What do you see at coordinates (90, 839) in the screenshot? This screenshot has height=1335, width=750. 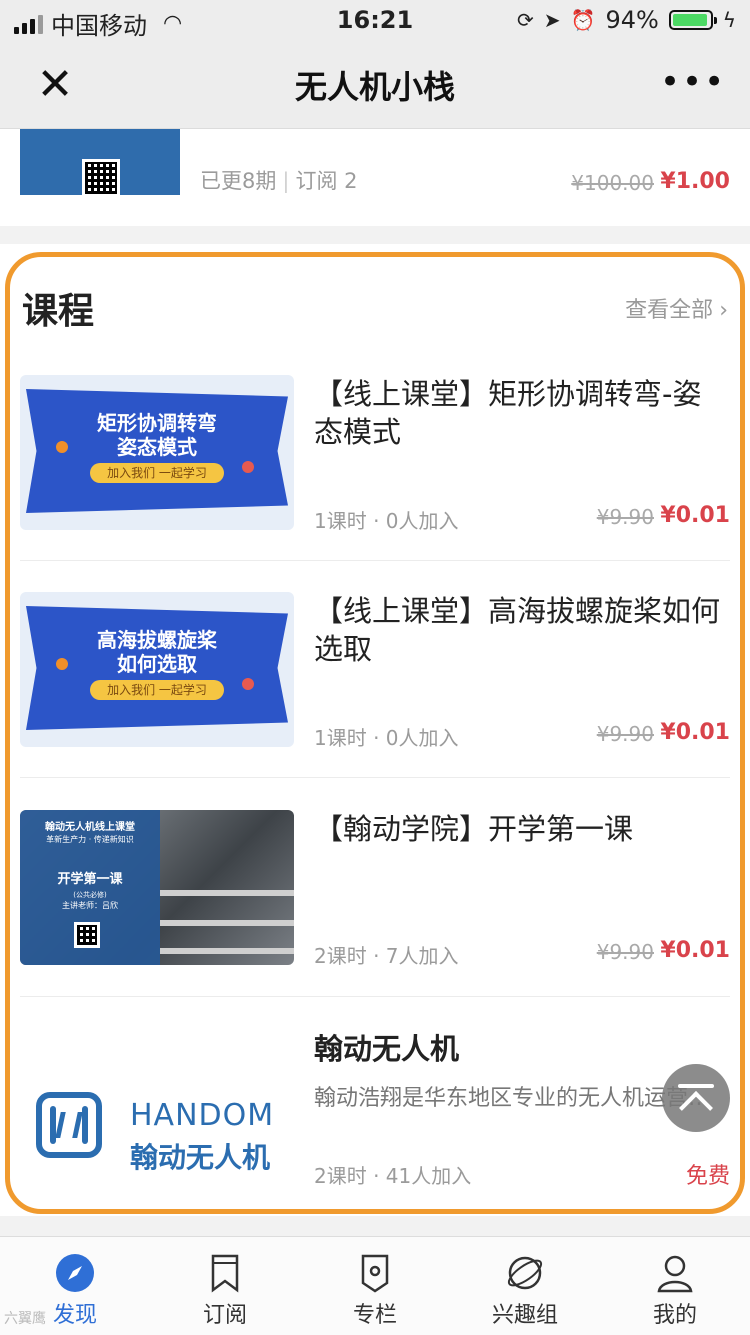 I see `overlay-line2: 革新生产力 · 传递新知识` at bounding box center [90, 839].